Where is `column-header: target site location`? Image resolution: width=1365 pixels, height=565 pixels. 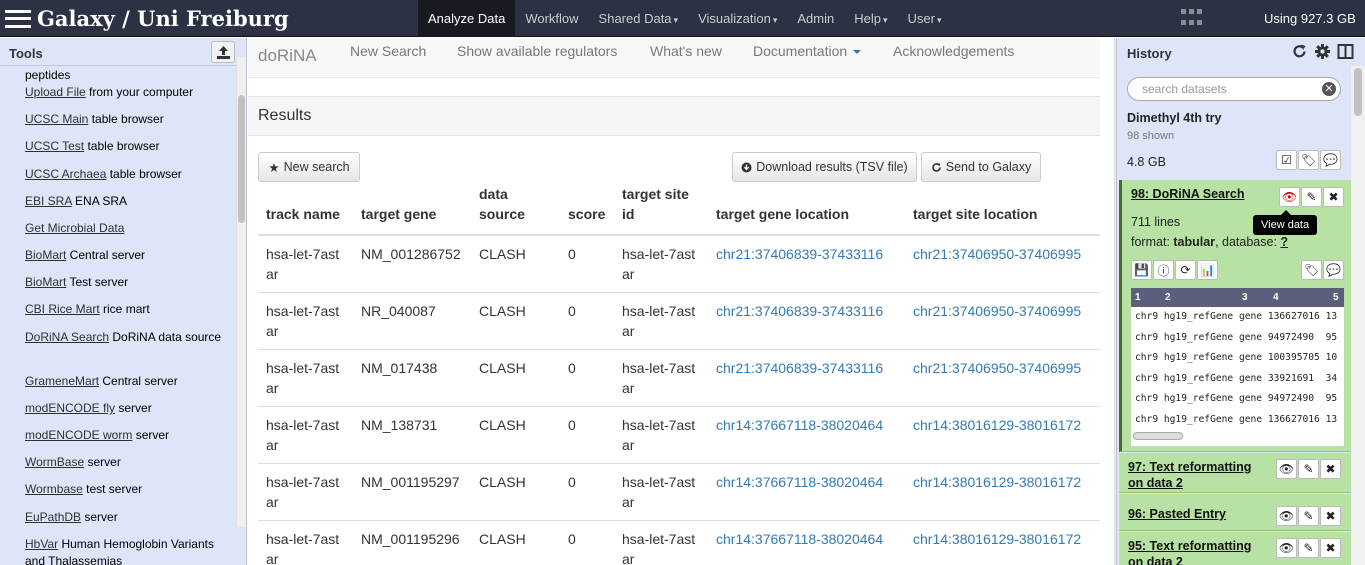 column-header: target site location is located at coordinates (1002, 210).